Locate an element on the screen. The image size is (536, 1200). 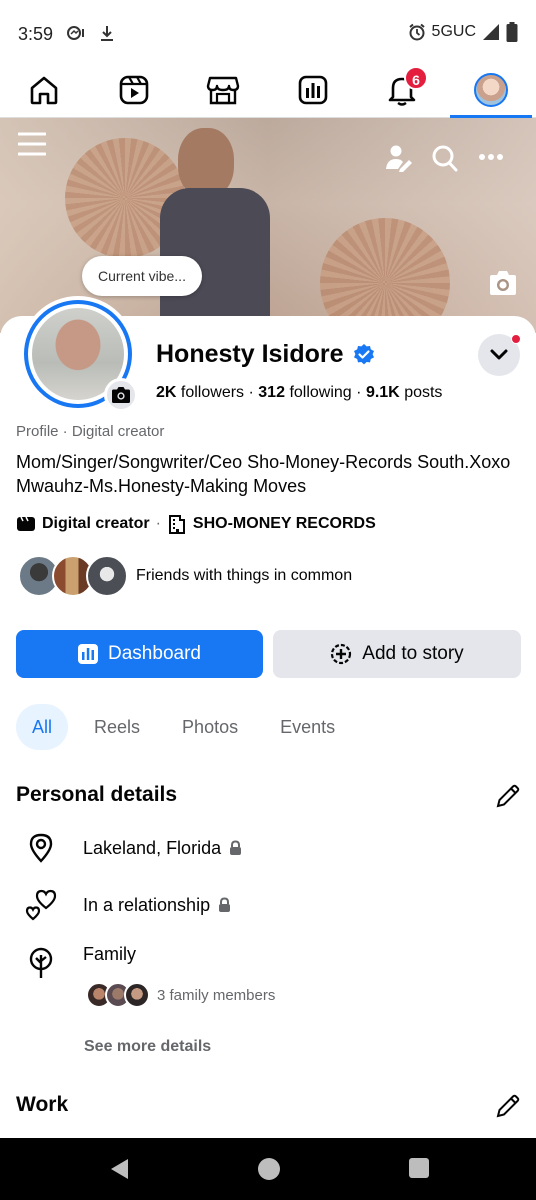
category-label: Digital creator is located at coordinates (96, 524).